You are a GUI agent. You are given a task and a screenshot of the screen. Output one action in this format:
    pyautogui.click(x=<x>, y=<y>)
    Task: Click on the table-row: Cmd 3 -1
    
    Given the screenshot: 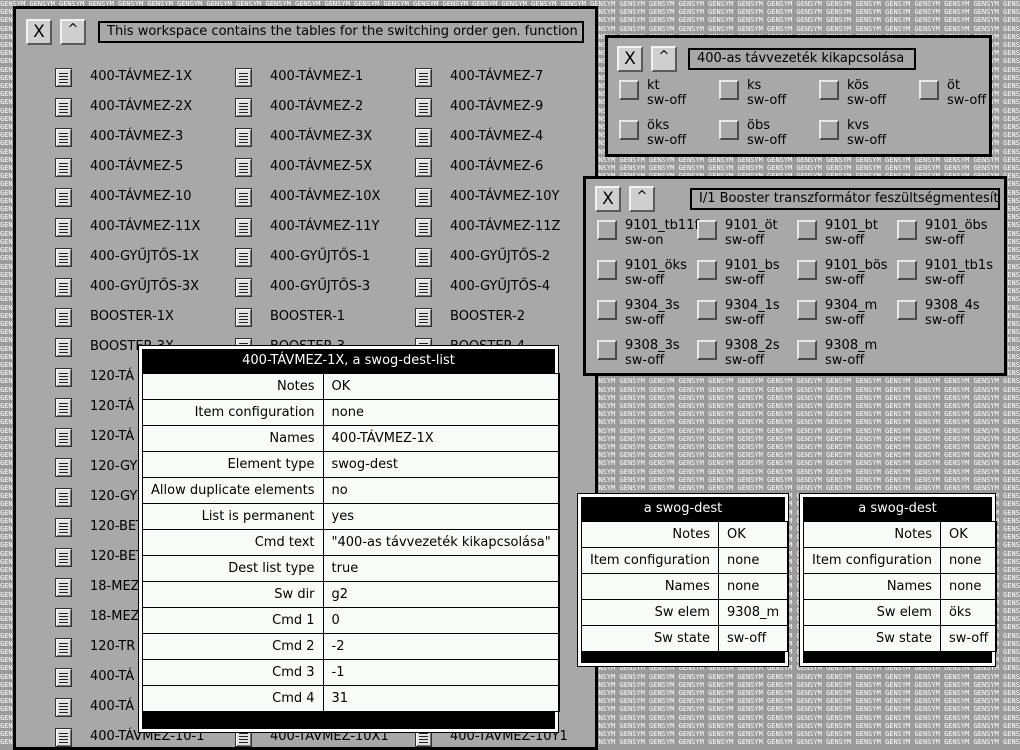 What is the action you would take?
    pyautogui.click(x=351, y=672)
    